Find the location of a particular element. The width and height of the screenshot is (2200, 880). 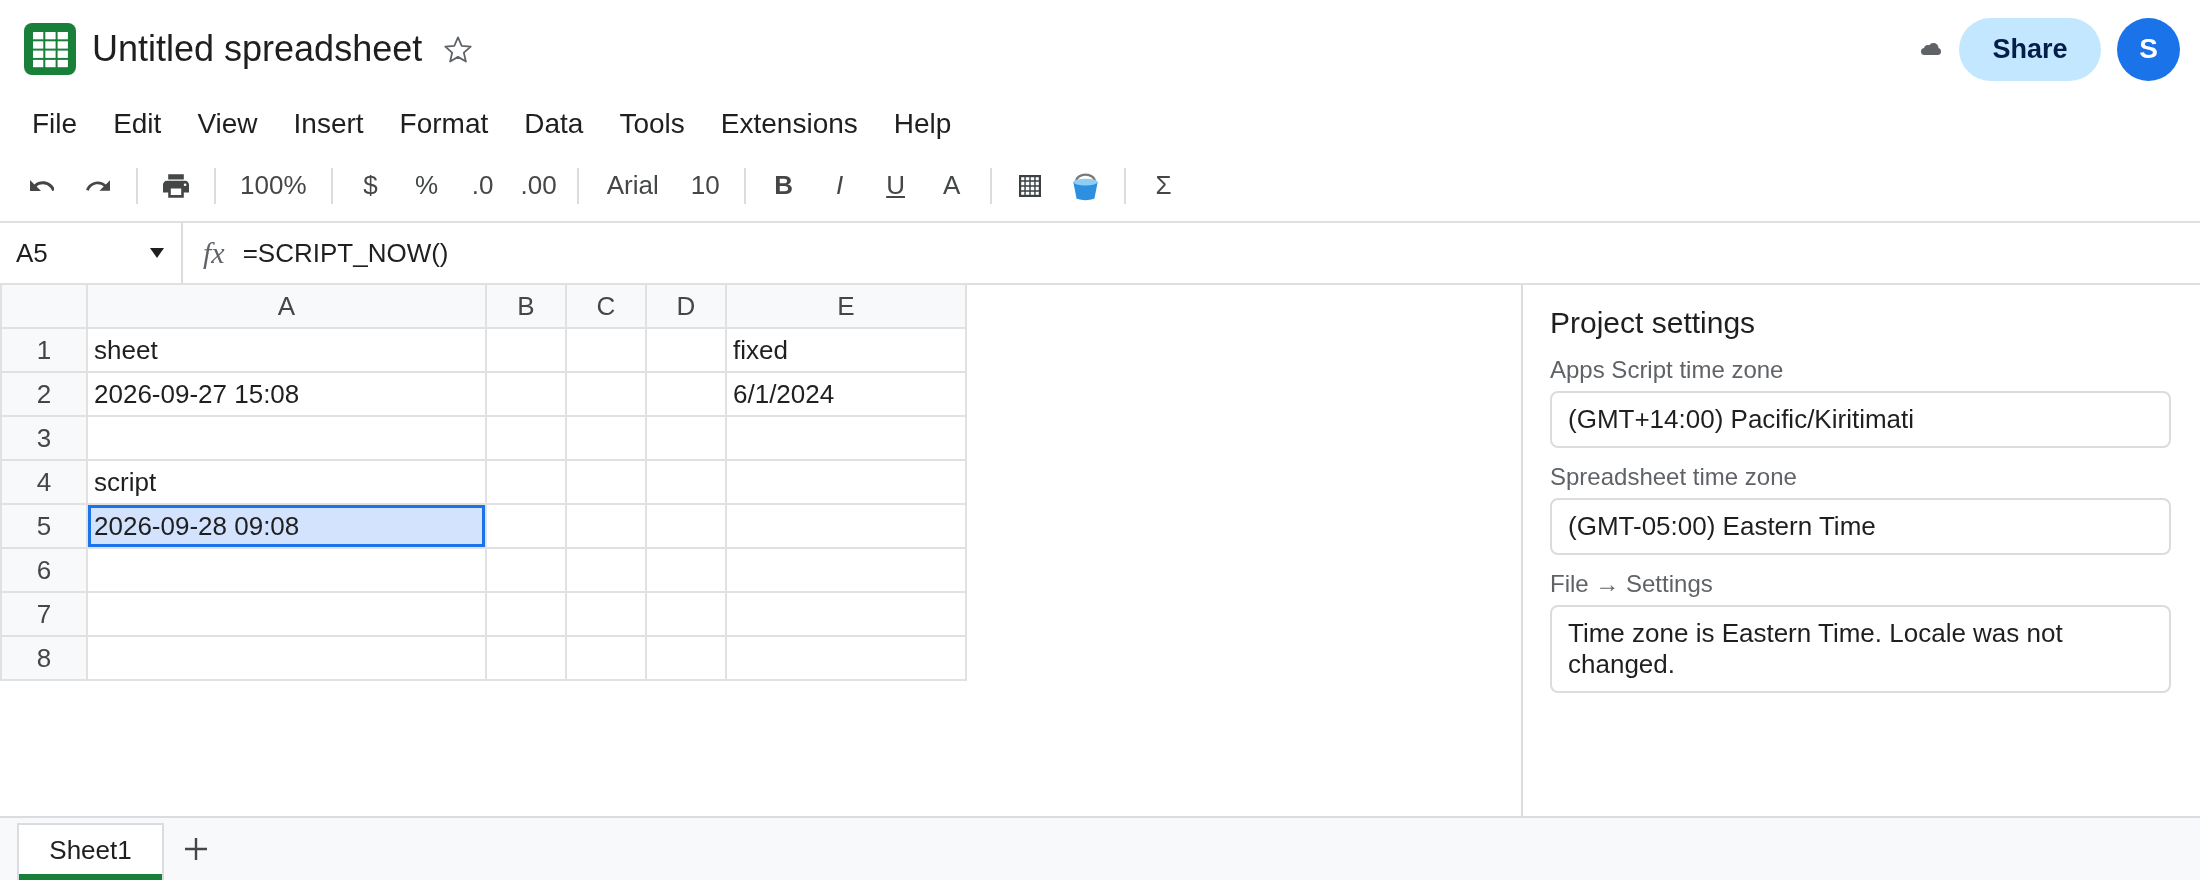

grid-icon is located at coordinates (1029, 185).